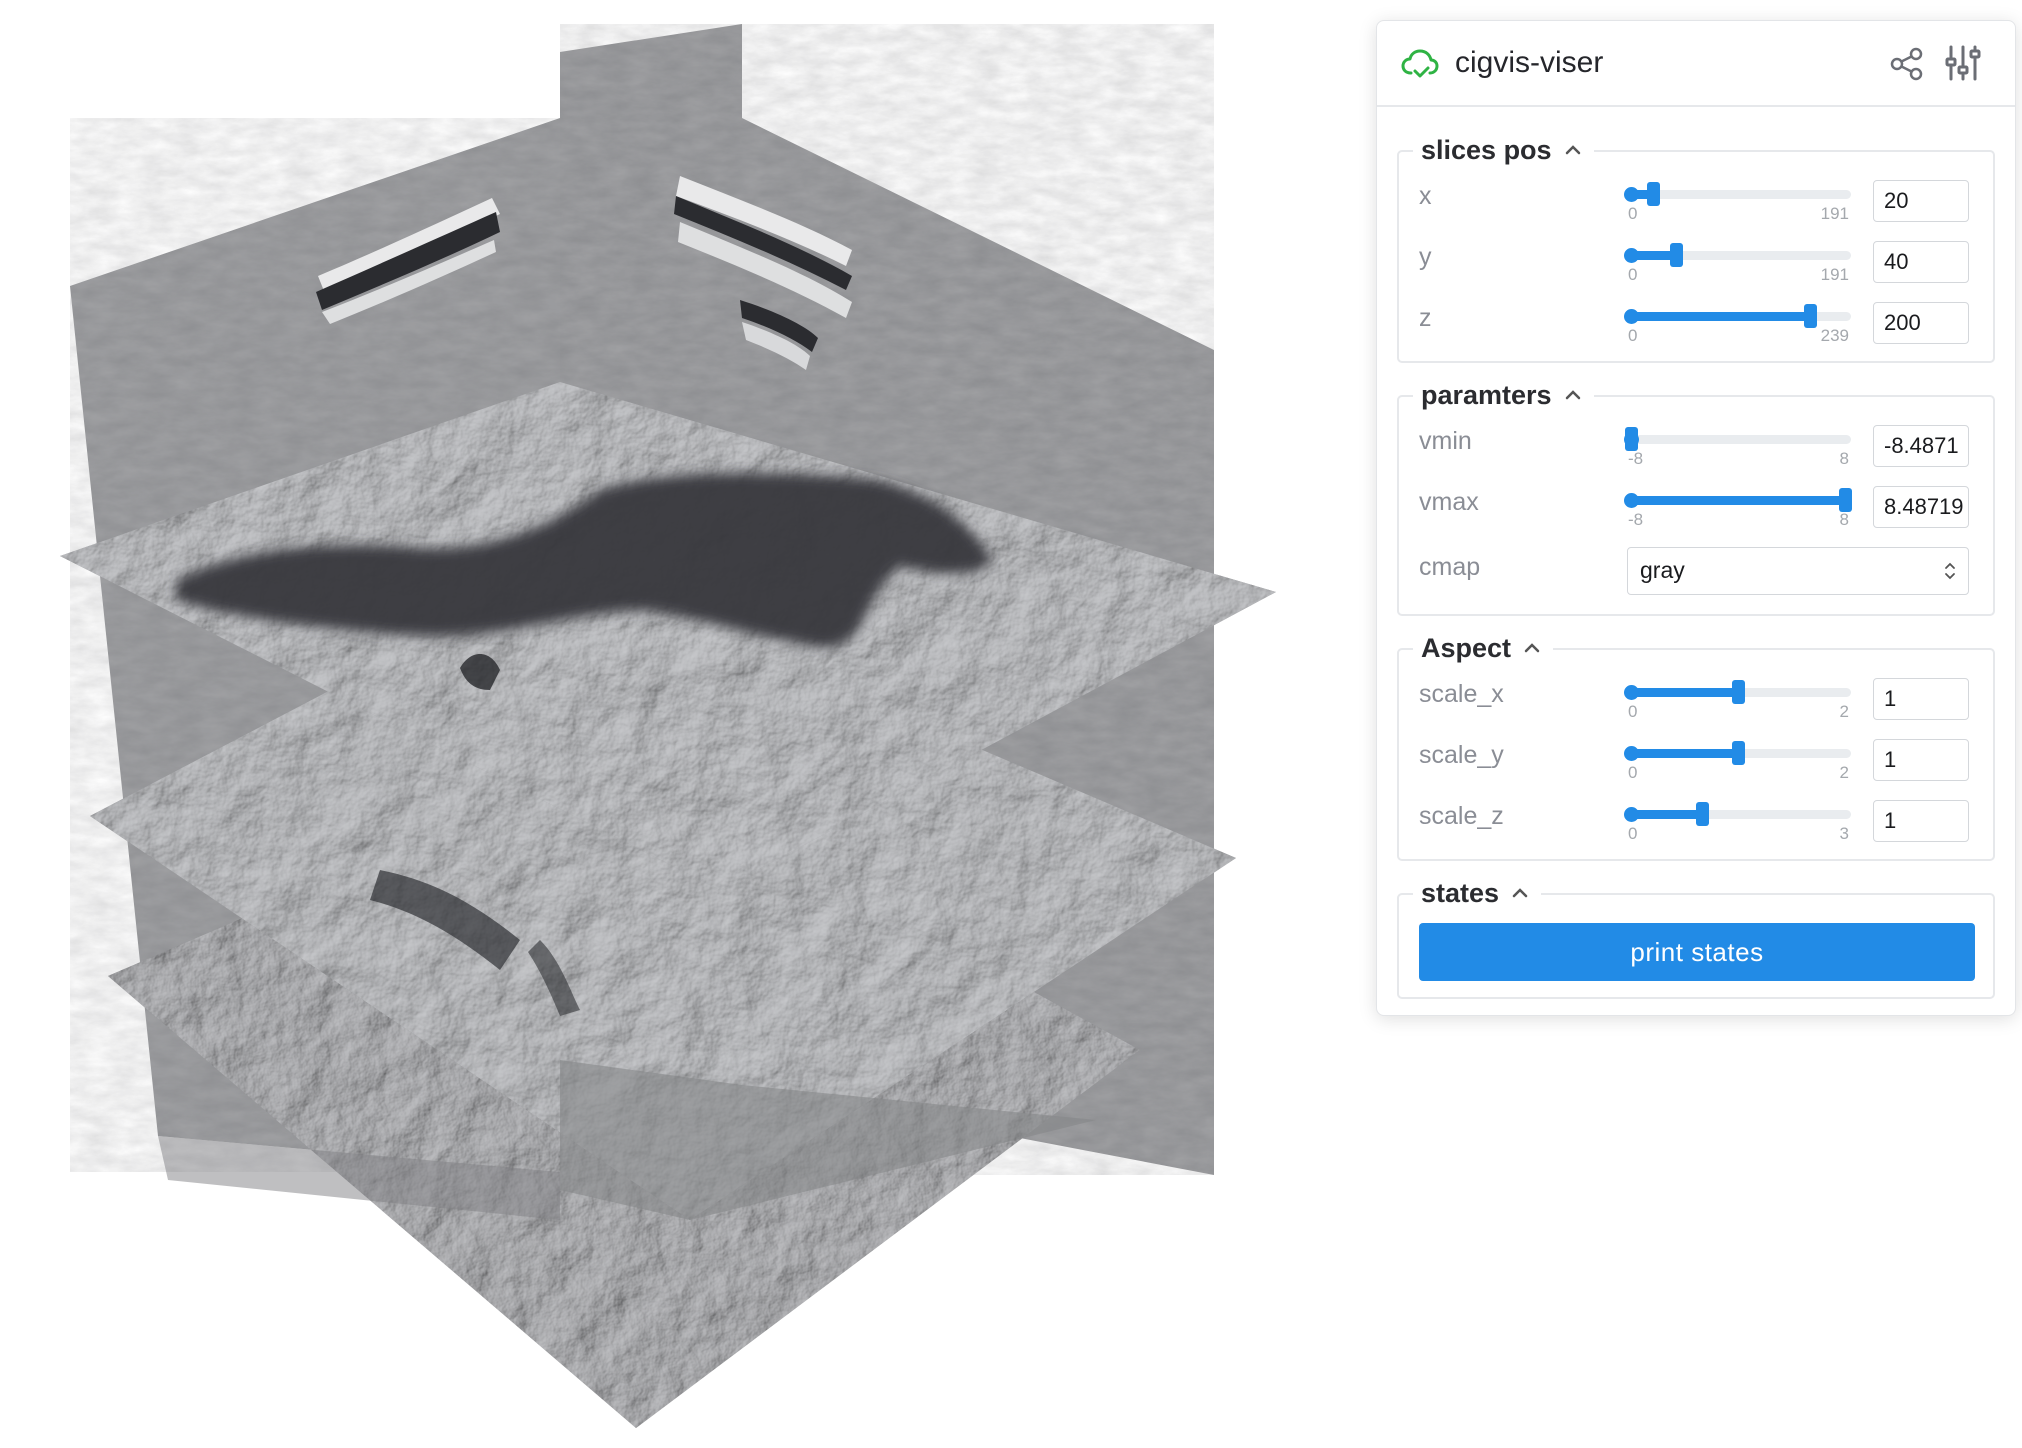 Image resolution: width=2022 pixels, height=1448 pixels. What do you see at coordinates (1486, 394) in the screenshot?
I see `folder-title: paramters` at bounding box center [1486, 394].